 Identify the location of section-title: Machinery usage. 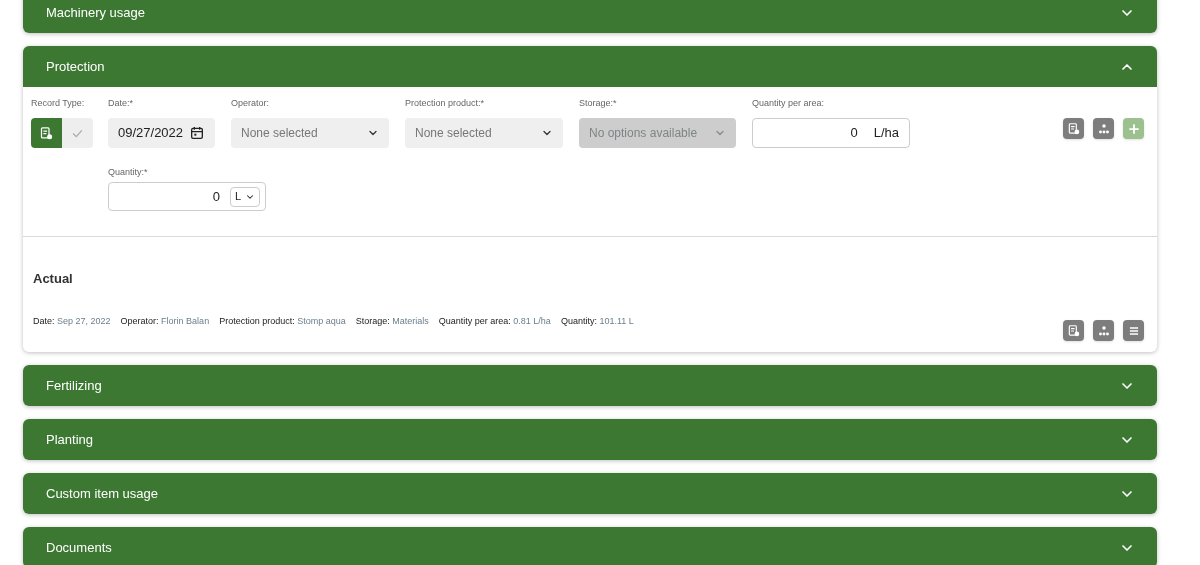
(95, 12).